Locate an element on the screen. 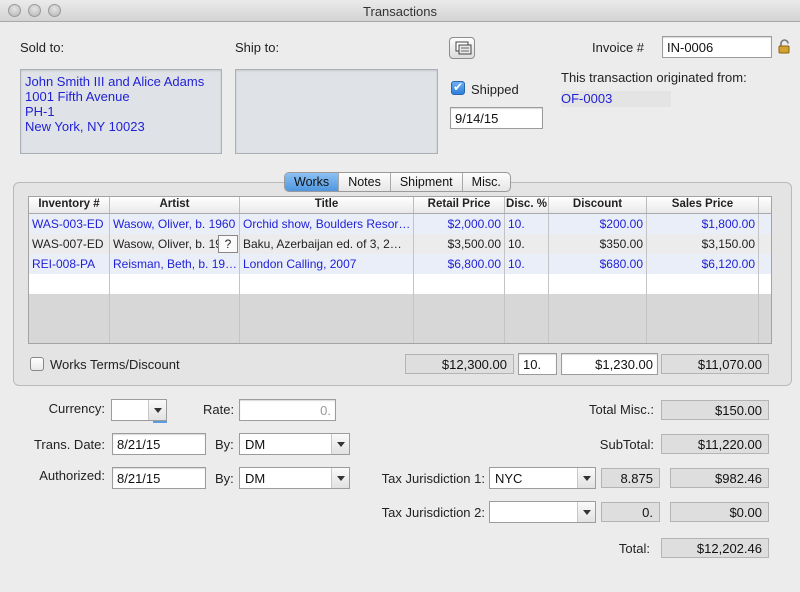 The image size is (800, 592). invoice-field: IN-0006 is located at coordinates (717, 47).